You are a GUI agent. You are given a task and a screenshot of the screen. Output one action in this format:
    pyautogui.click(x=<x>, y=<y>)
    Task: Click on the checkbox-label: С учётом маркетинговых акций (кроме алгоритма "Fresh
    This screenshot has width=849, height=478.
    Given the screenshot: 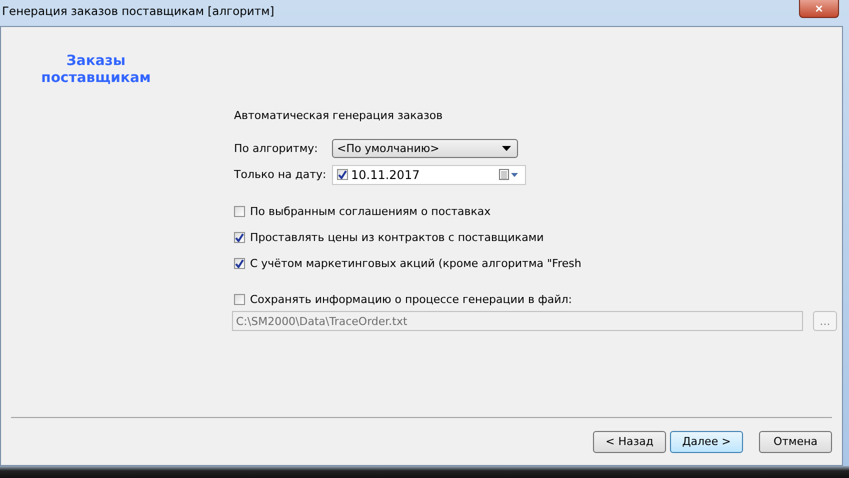 What is the action you would take?
    pyautogui.click(x=416, y=263)
    